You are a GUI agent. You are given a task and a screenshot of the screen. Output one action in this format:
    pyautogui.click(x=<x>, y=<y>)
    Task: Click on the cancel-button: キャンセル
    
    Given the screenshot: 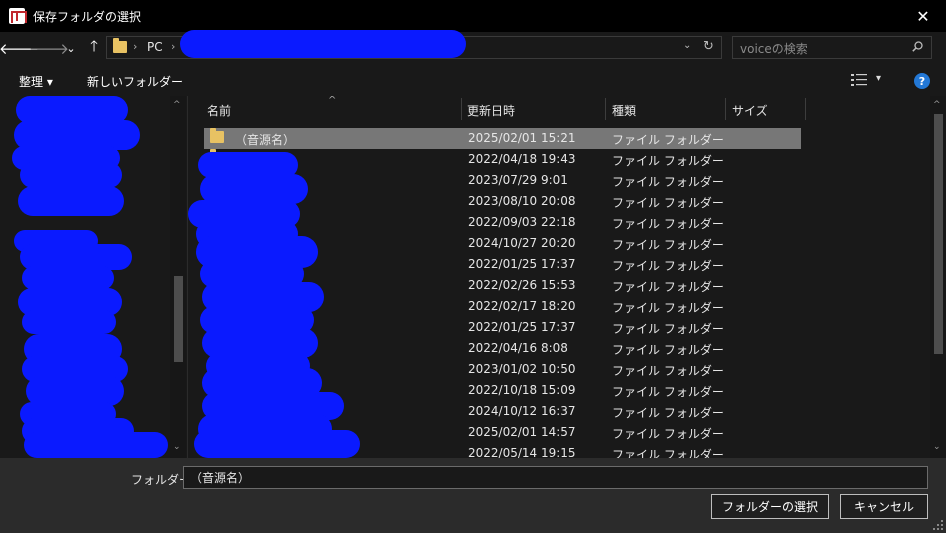 What is the action you would take?
    pyautogui.click(x=884, y=506)
    